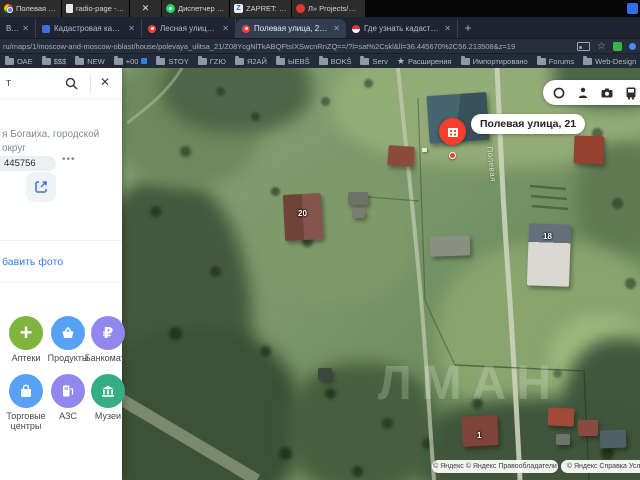 Image resolution: width=640 pixels, height=480 pixels. Describe the element at coordinates (555, 60) in the screenshot. I see `bookmark-folder: Forums` at that location.